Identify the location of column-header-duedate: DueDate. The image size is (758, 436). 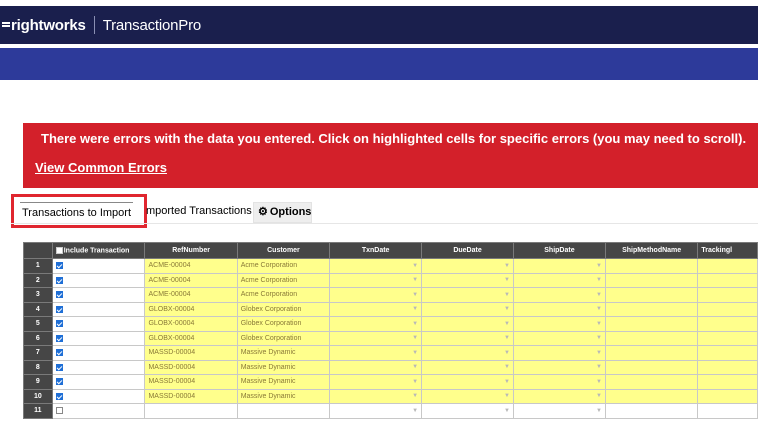
(467, 250).